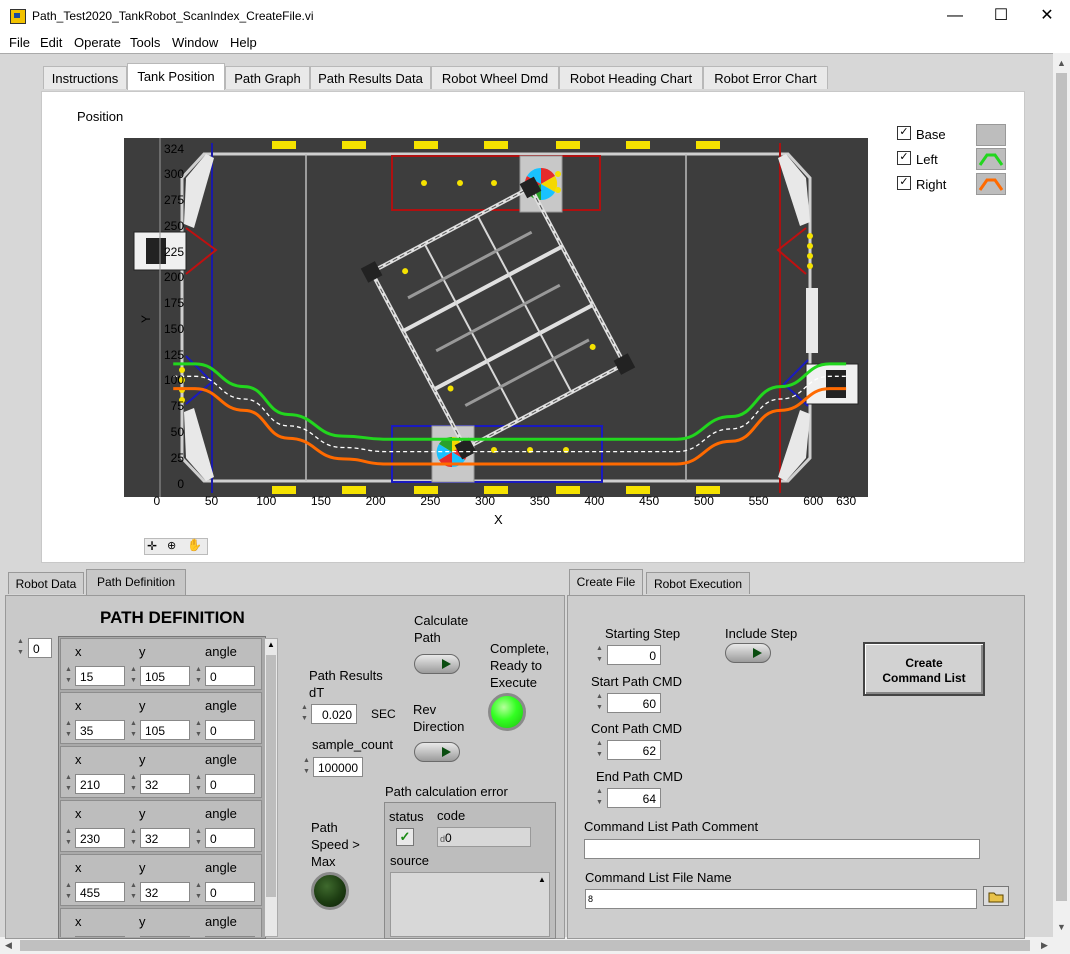 This screenshot has height=954, width=1070. I want to click on cont-path-cmd-field: 62, so click(634, 750).